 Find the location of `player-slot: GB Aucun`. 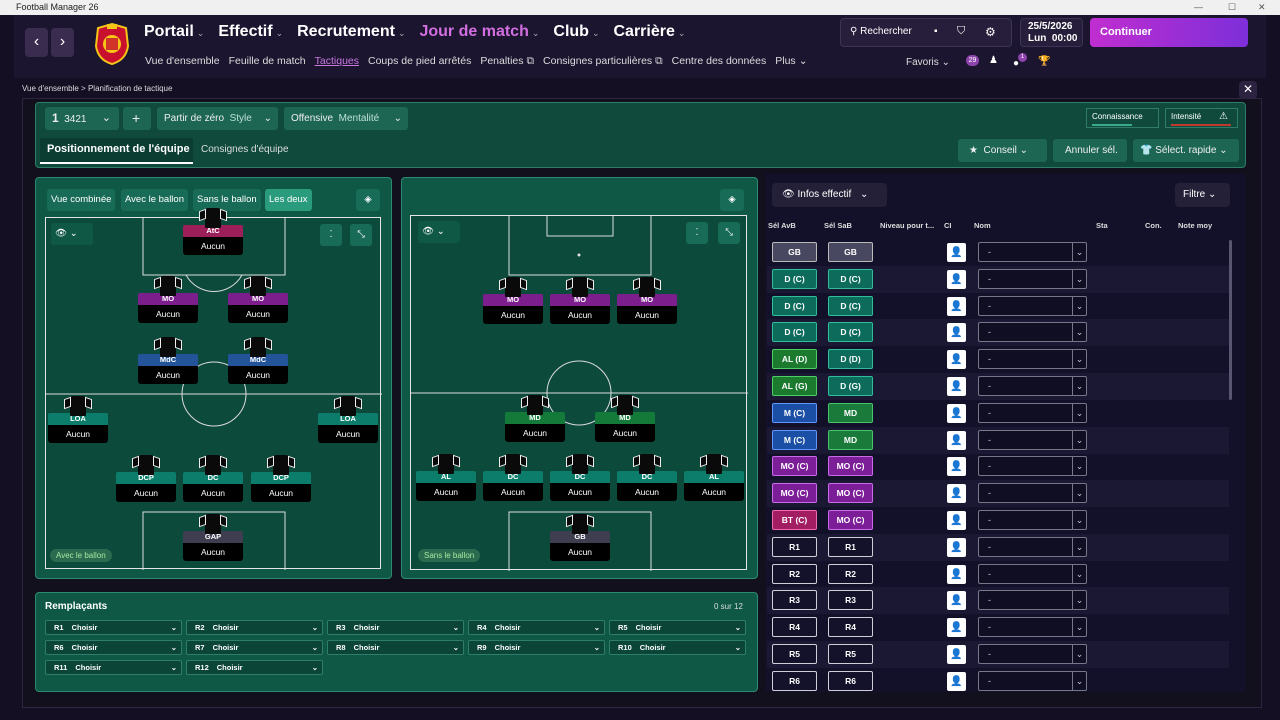

player-slot: GB Aucun is located at coordinates (580, 537).